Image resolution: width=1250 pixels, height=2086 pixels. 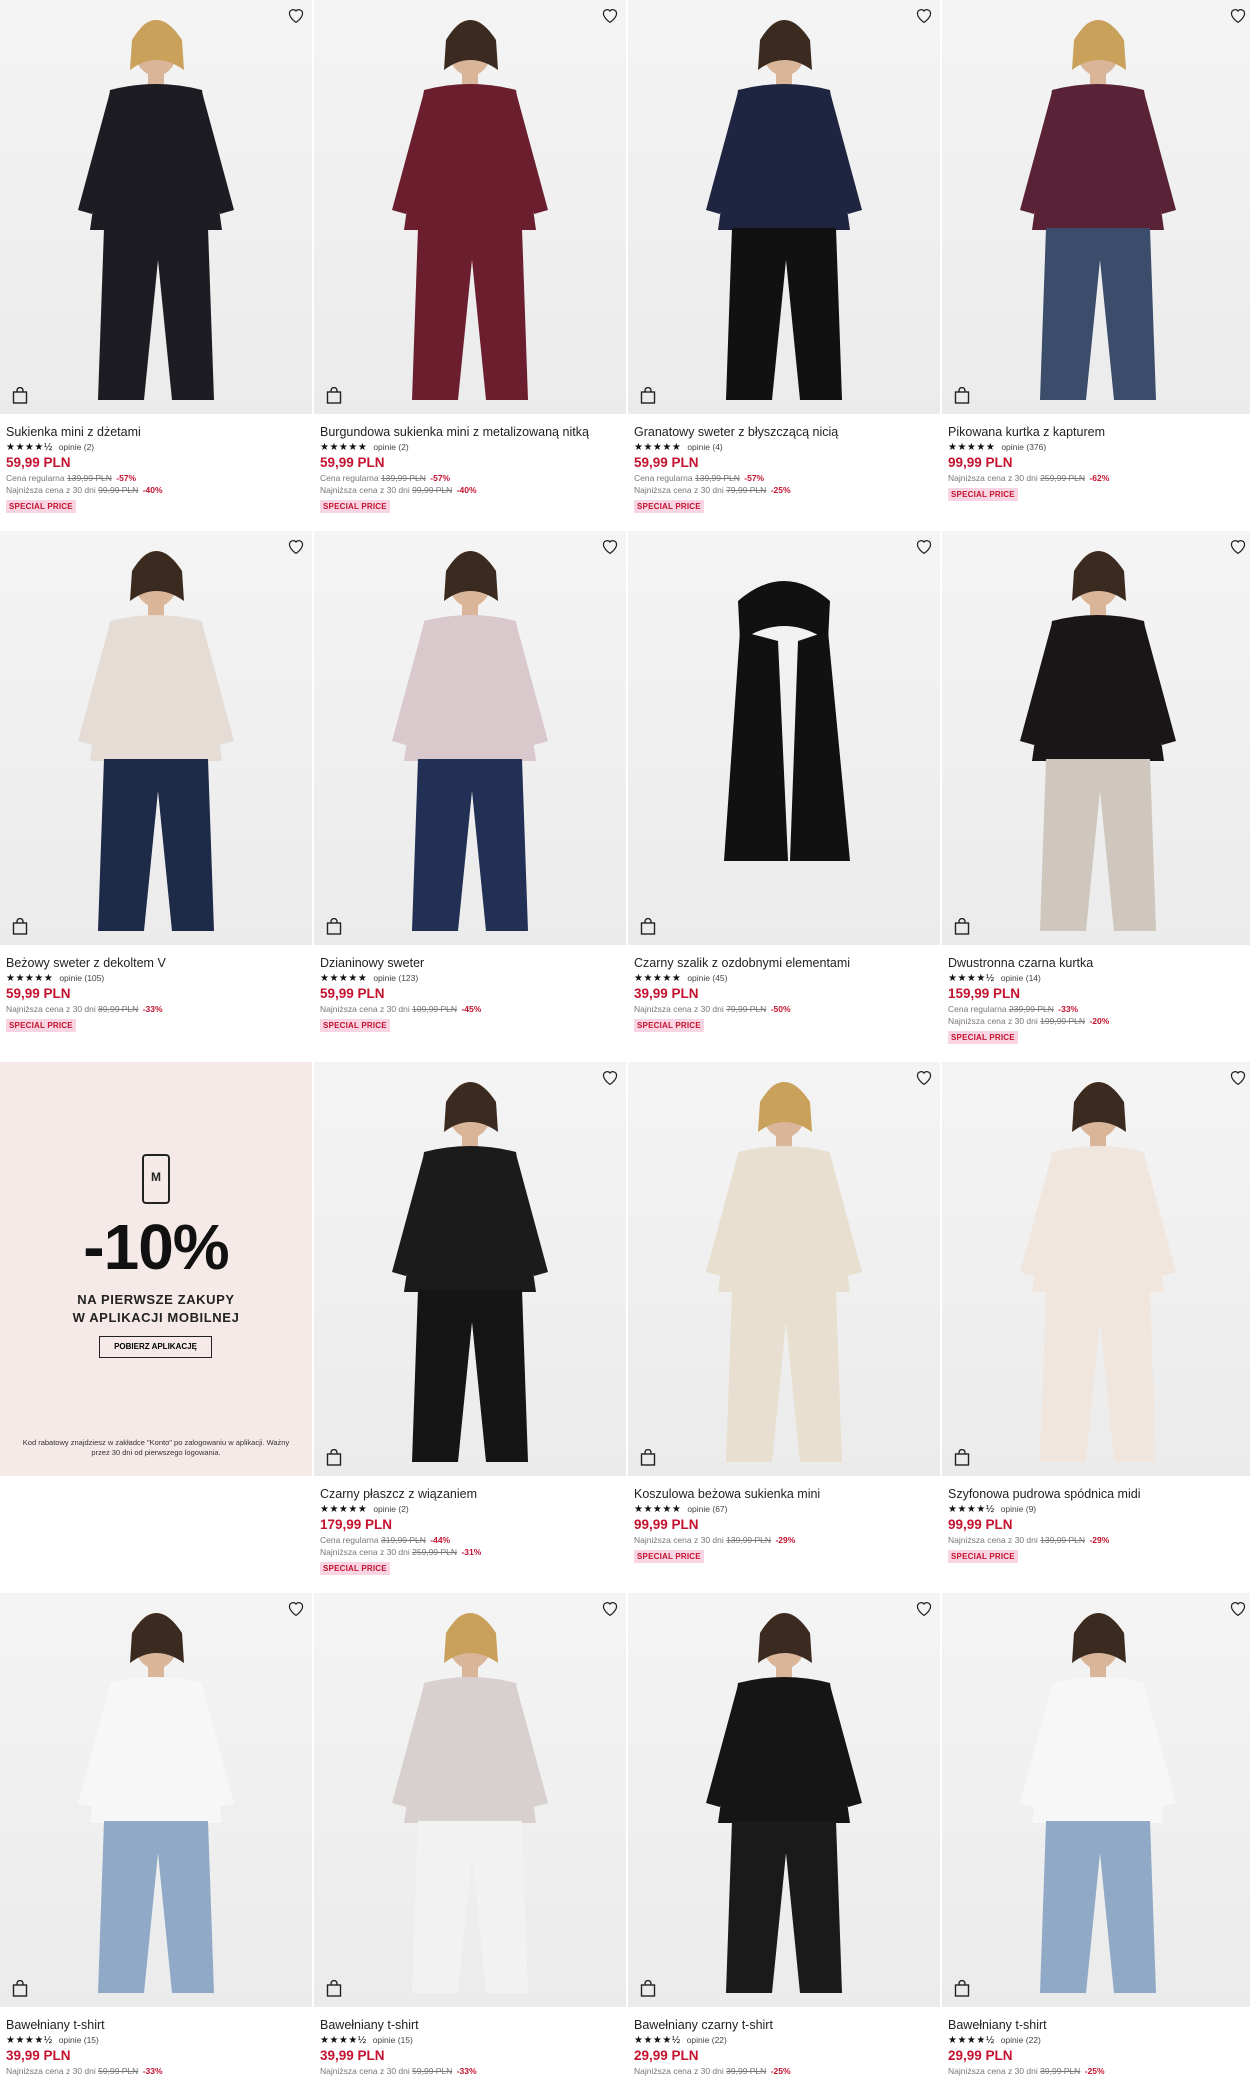 I want to click on product-name: Bawełniany czarny t-shirt, so click(x=787, y=2025).